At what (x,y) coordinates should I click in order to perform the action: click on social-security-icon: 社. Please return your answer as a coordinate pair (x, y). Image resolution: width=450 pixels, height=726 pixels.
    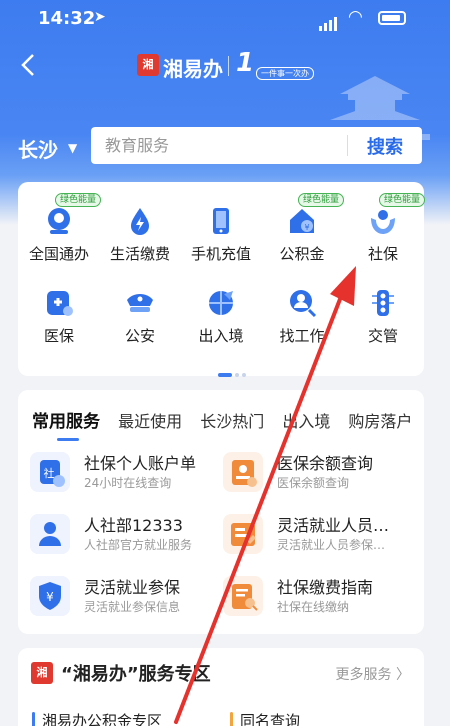
    Looking at the image, I should click on (50, 472).